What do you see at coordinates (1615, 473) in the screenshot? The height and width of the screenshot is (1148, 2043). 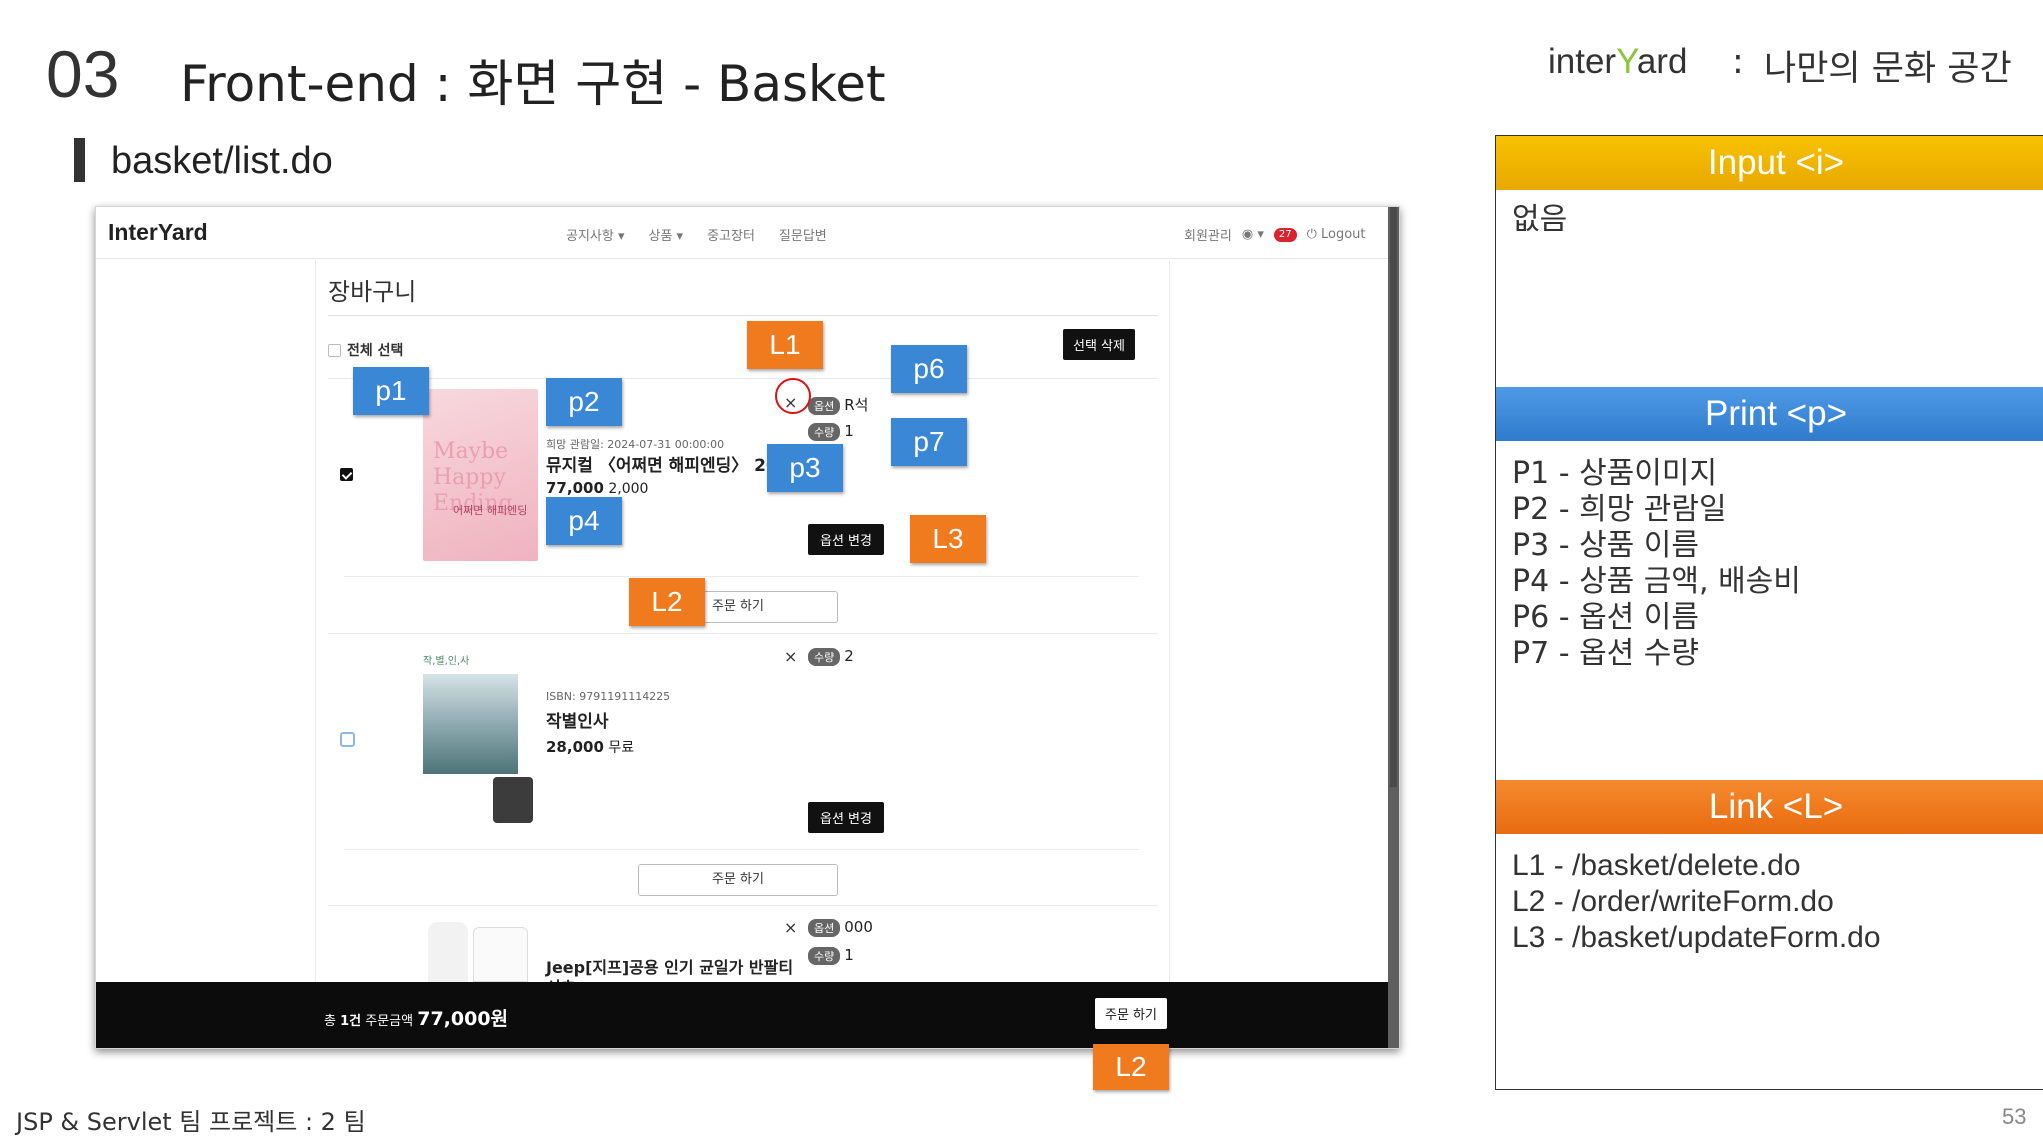 I see `print-item: P1 - 상품이미지` at bounding box center [1615, 473].